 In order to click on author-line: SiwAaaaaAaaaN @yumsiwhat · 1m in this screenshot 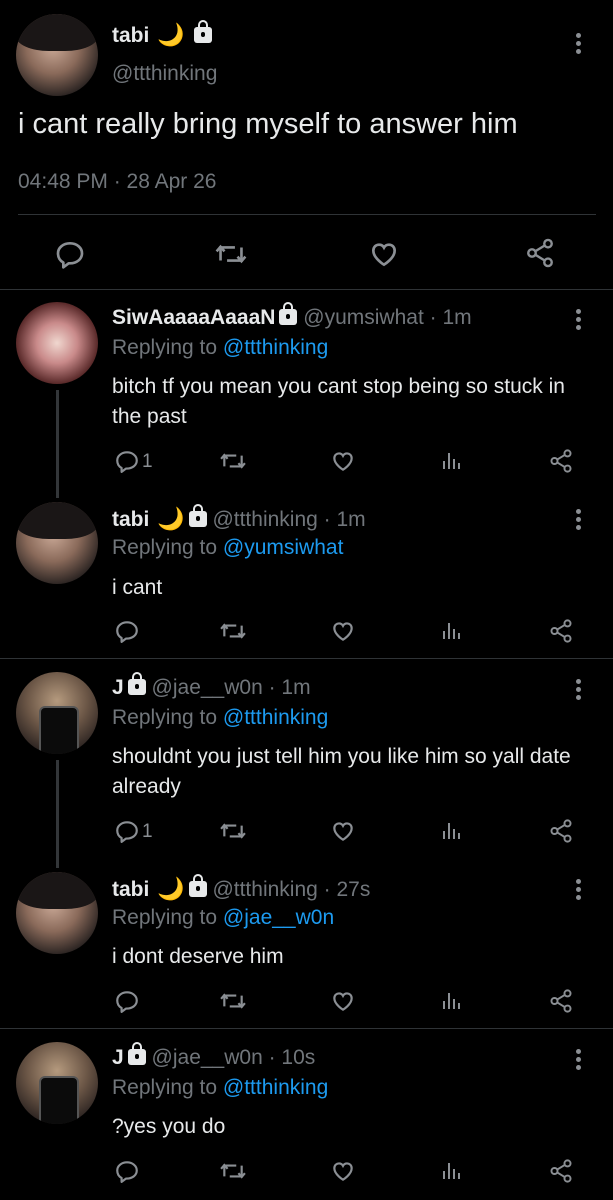, I will do `click(292, 316)`.